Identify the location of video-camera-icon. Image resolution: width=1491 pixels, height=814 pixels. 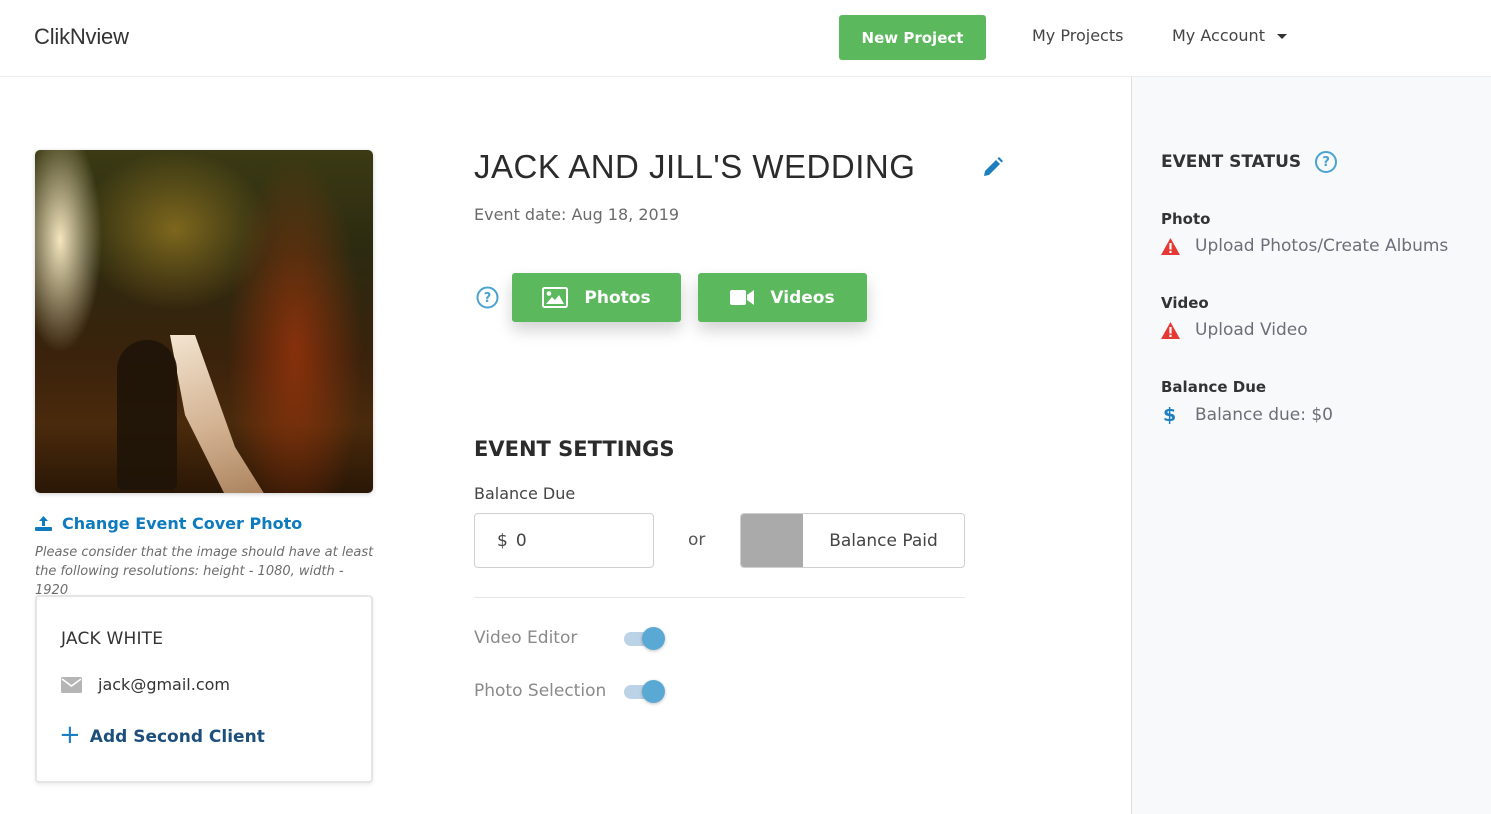
(742, 297).